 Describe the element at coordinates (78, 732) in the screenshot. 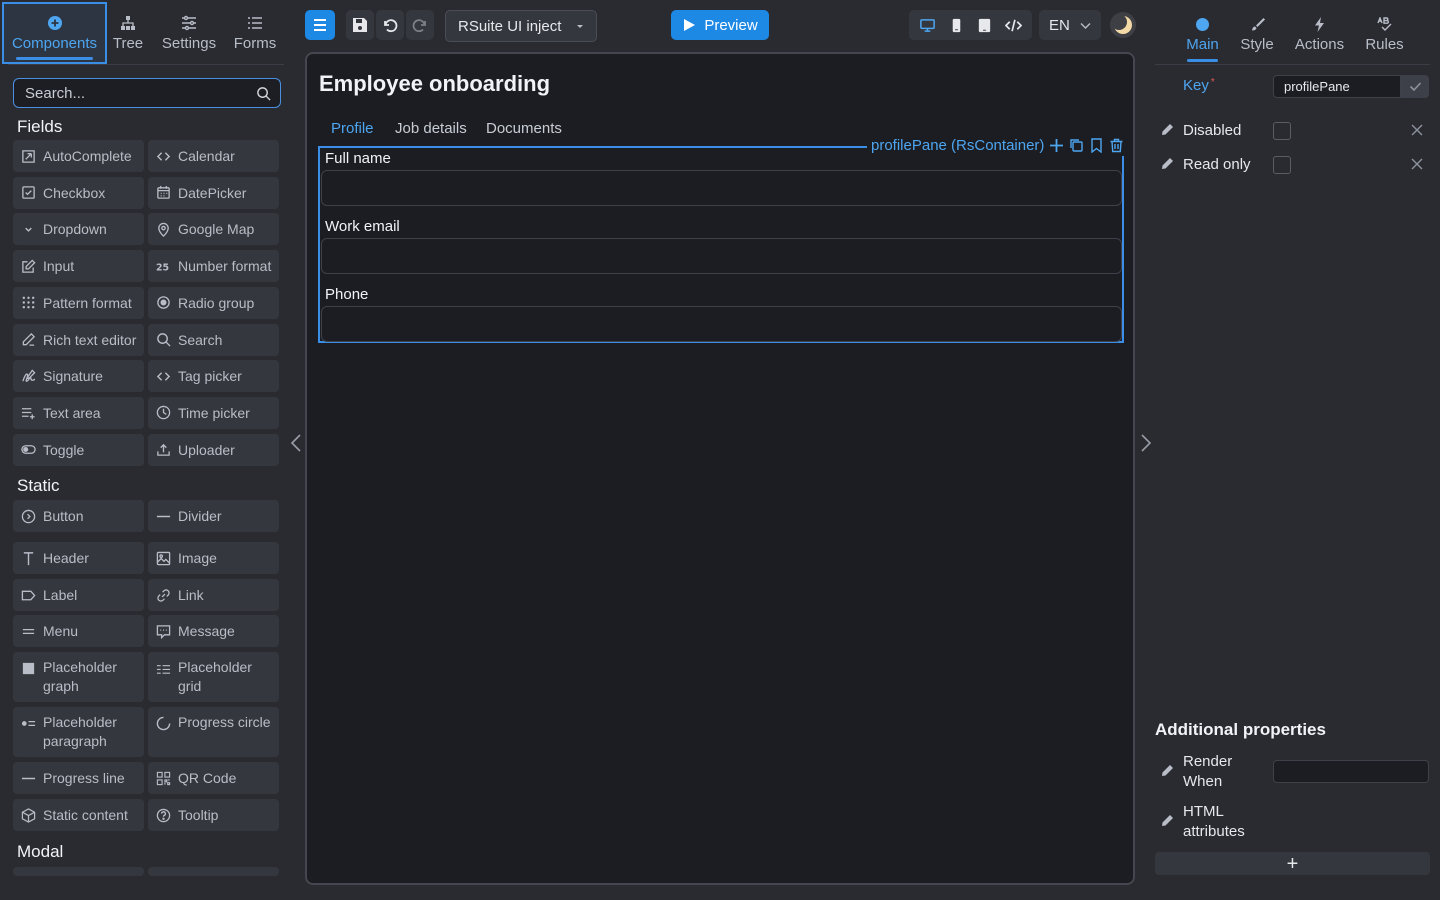

I see `component-placeholder-paragraph: Placeholder paragraph` at that location.